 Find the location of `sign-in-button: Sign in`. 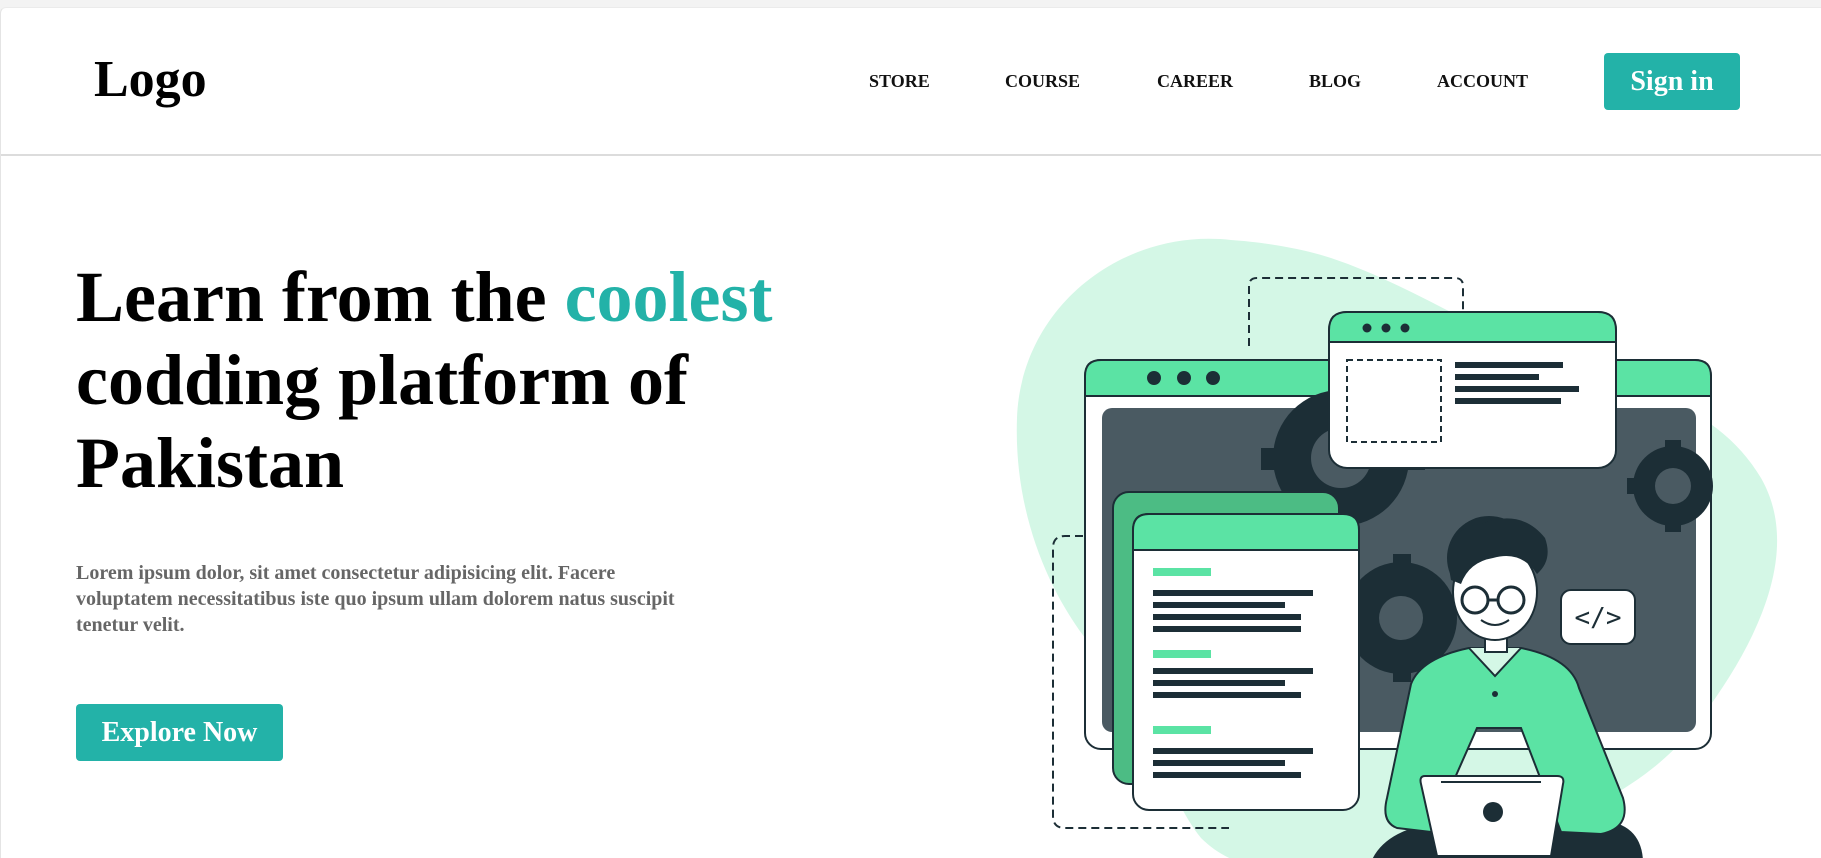

sign-in-button: Sign in is located at coordinates (1672, 81).